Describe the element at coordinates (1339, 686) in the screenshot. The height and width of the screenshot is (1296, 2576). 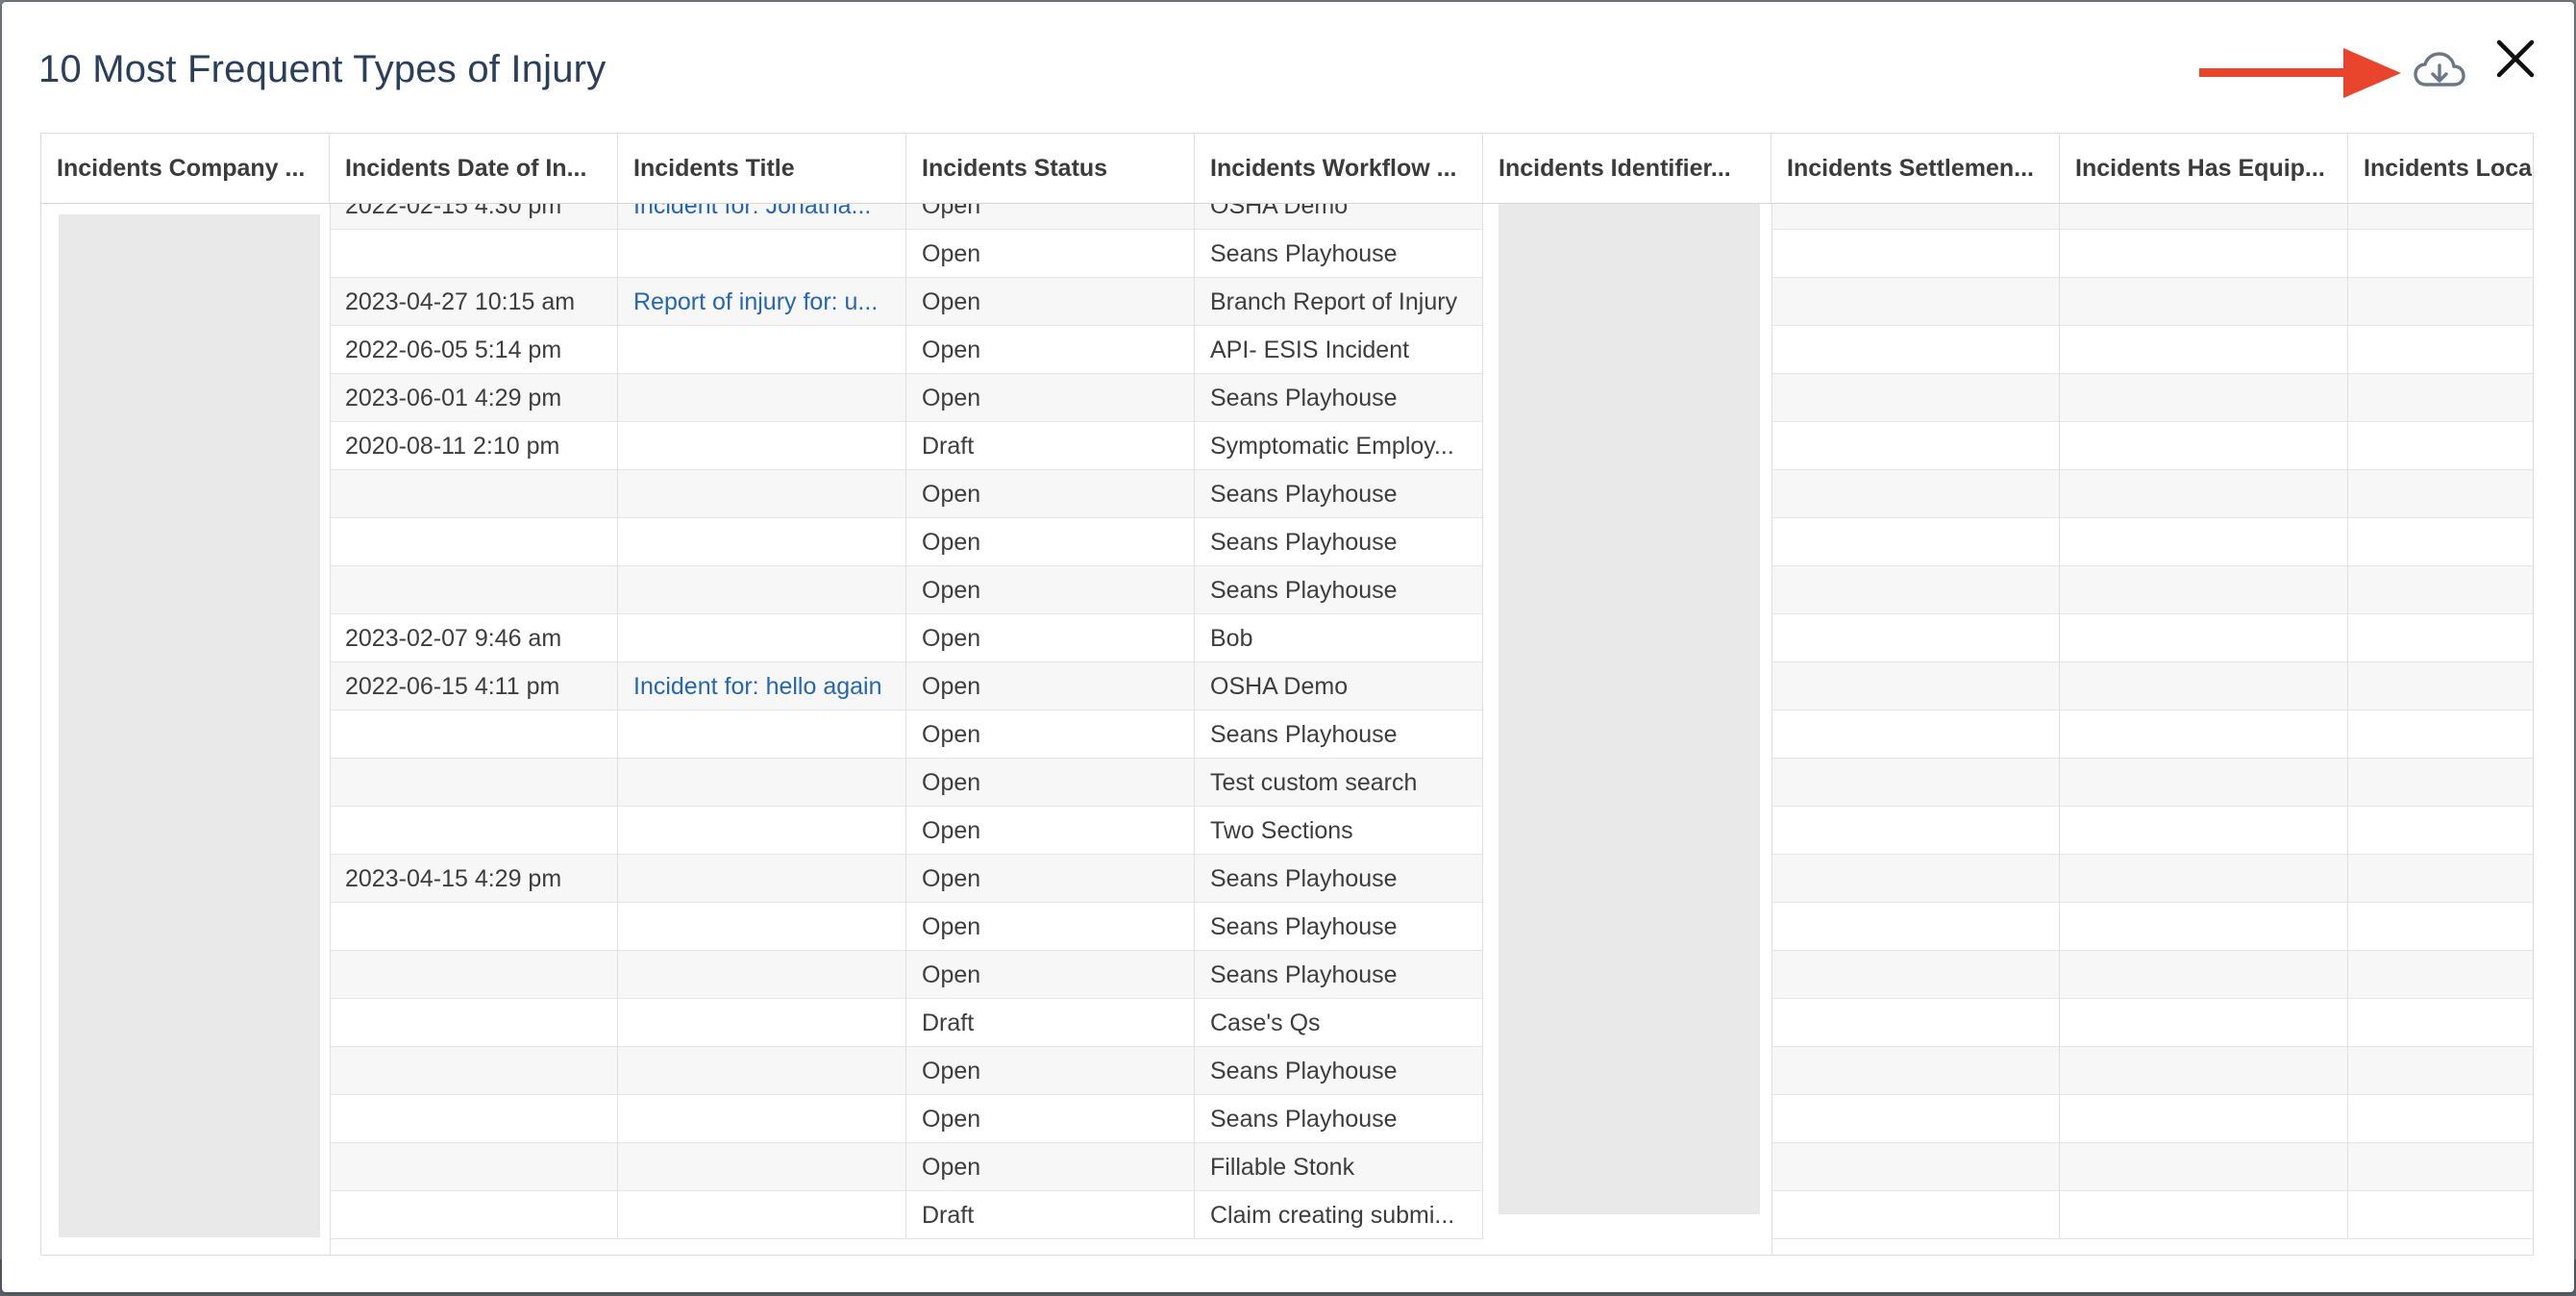
I see `cell-workflow: OSHA Demo` at that location.